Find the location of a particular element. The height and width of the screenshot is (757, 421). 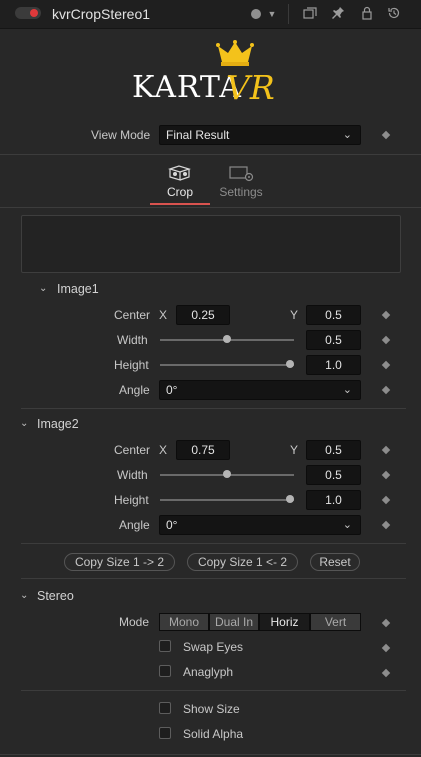

mode-horiz-button: Horiz is located at coordinates (284, 622).